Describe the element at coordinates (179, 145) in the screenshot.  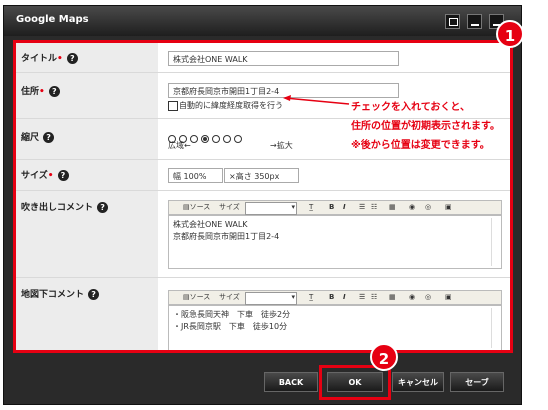
I see `scale-wide-caption: 広域←` at that location.